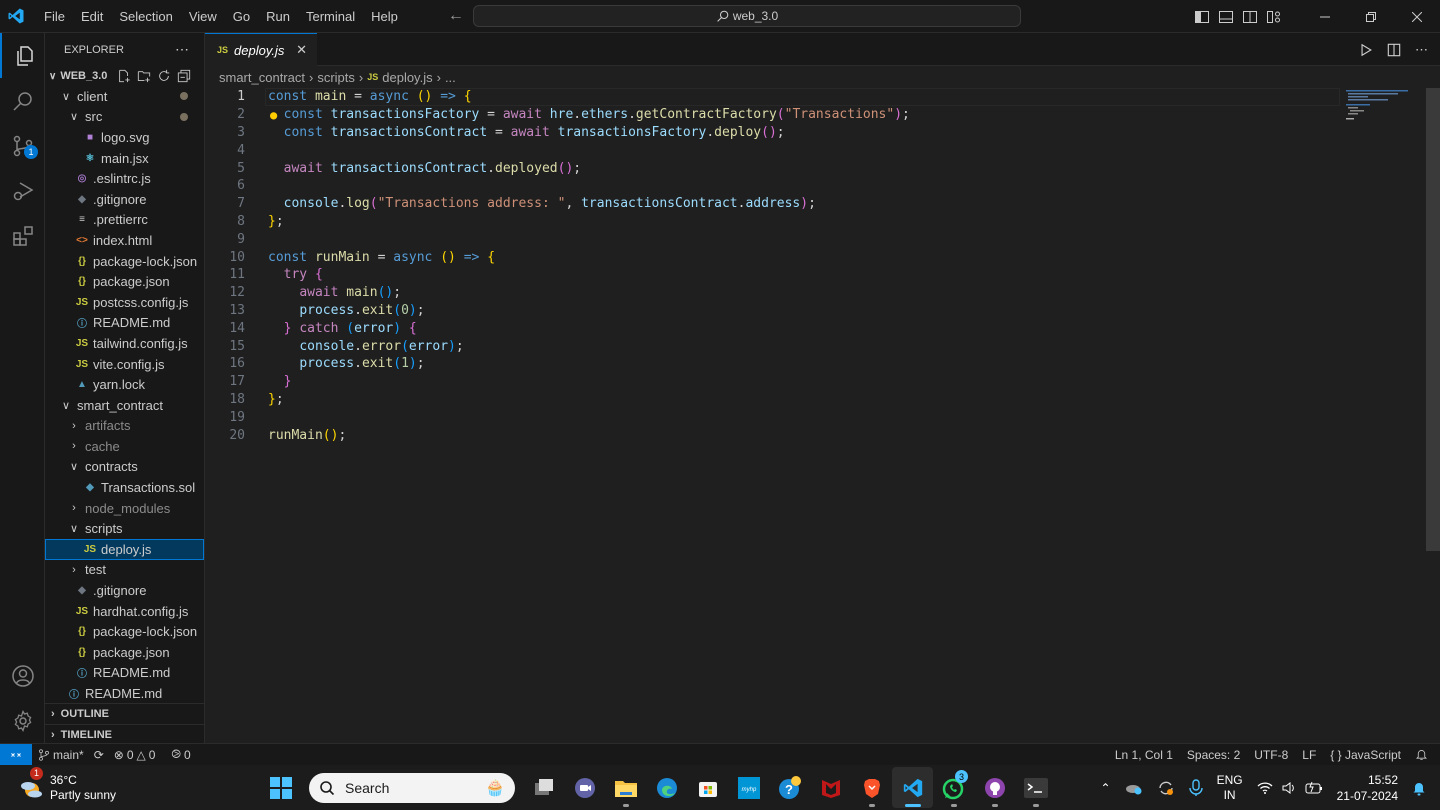  What do you see at coordinates (707, 787) in the screenshot?
I see `store-button` at bounding box center [707, 787].